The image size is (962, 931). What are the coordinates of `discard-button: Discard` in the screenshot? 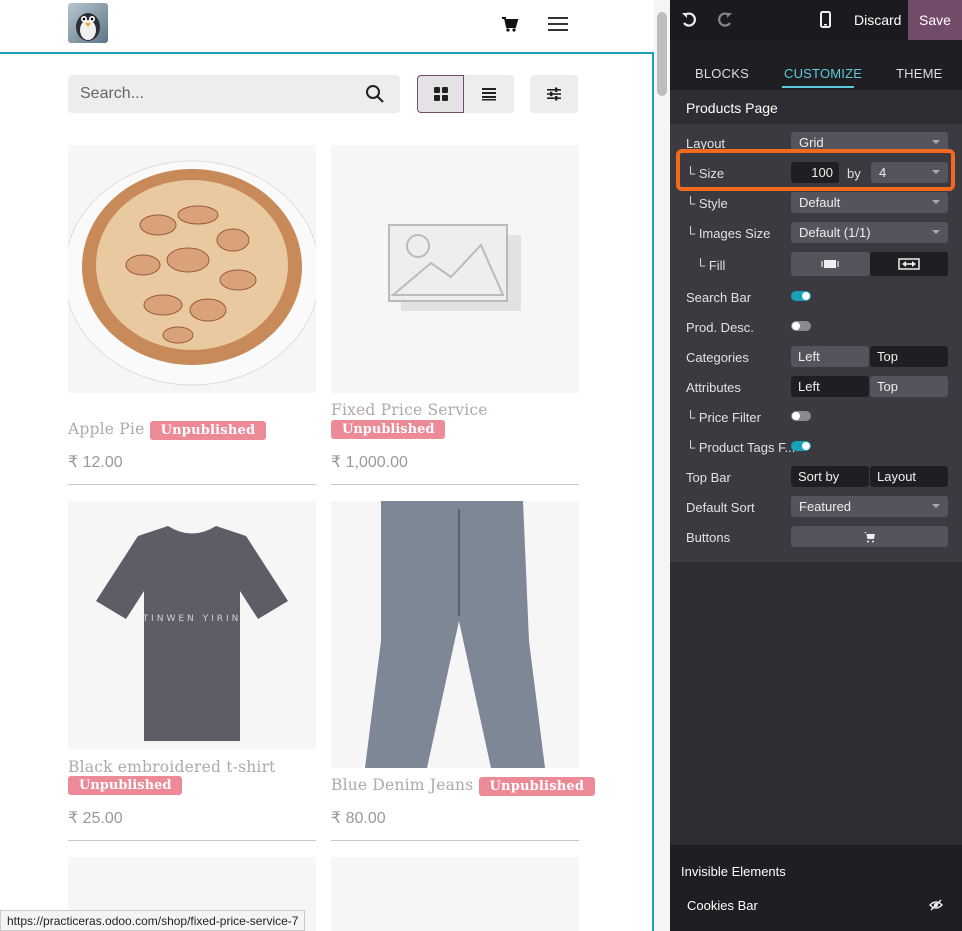 It's located at (877, 20).